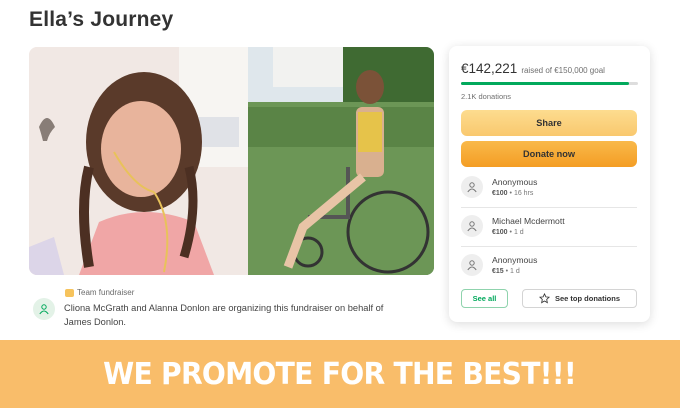 This screenshot has width=680, height=408. Describe the element at coordinates (544, 298) in the screenshot. I see `star-icon` at that location.